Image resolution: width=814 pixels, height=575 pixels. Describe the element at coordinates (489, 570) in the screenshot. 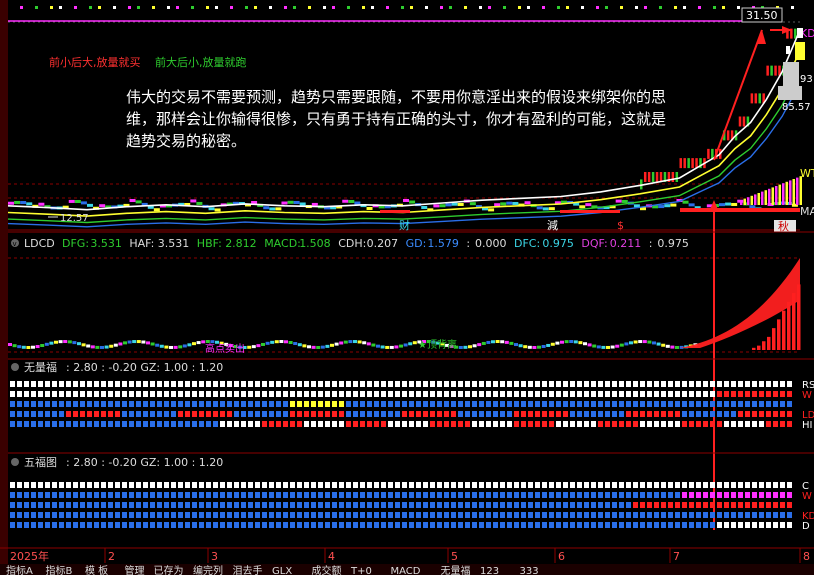

I see `indicator-tab: 123` at that location.